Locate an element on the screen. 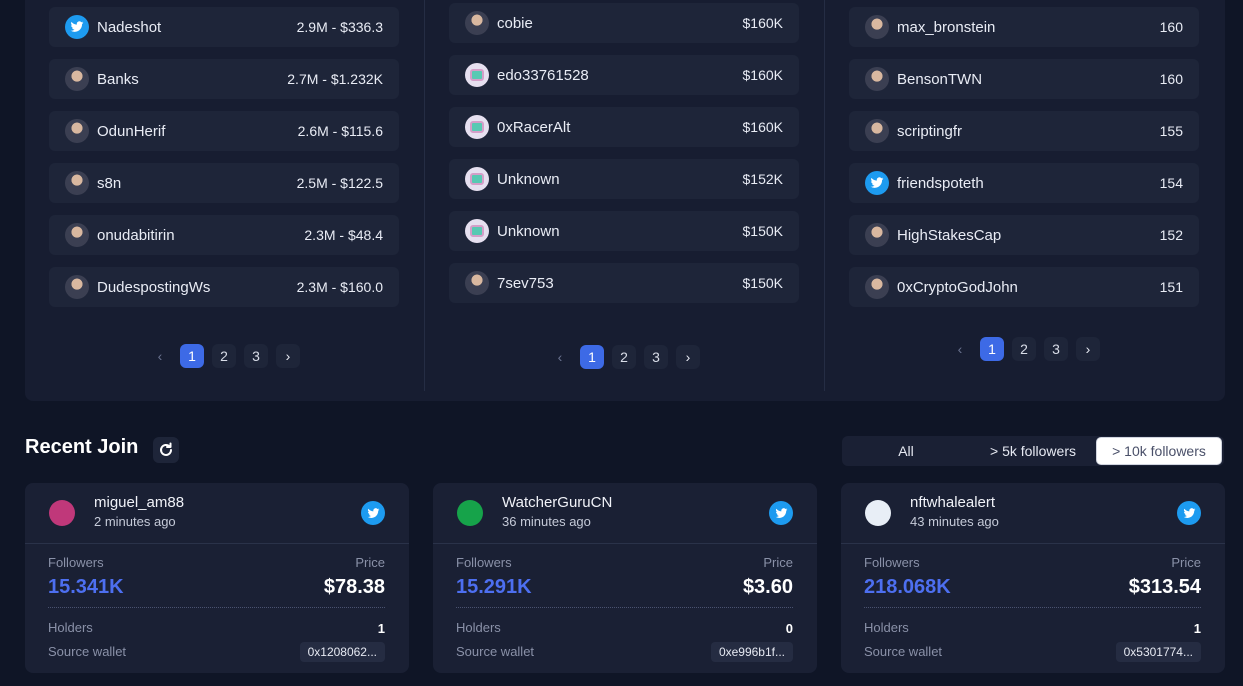 Image resolution: width=1243 pixels, height=686 pixels. leaderboard-row: edo33761528 $160K is located at coordinates (624, 75).